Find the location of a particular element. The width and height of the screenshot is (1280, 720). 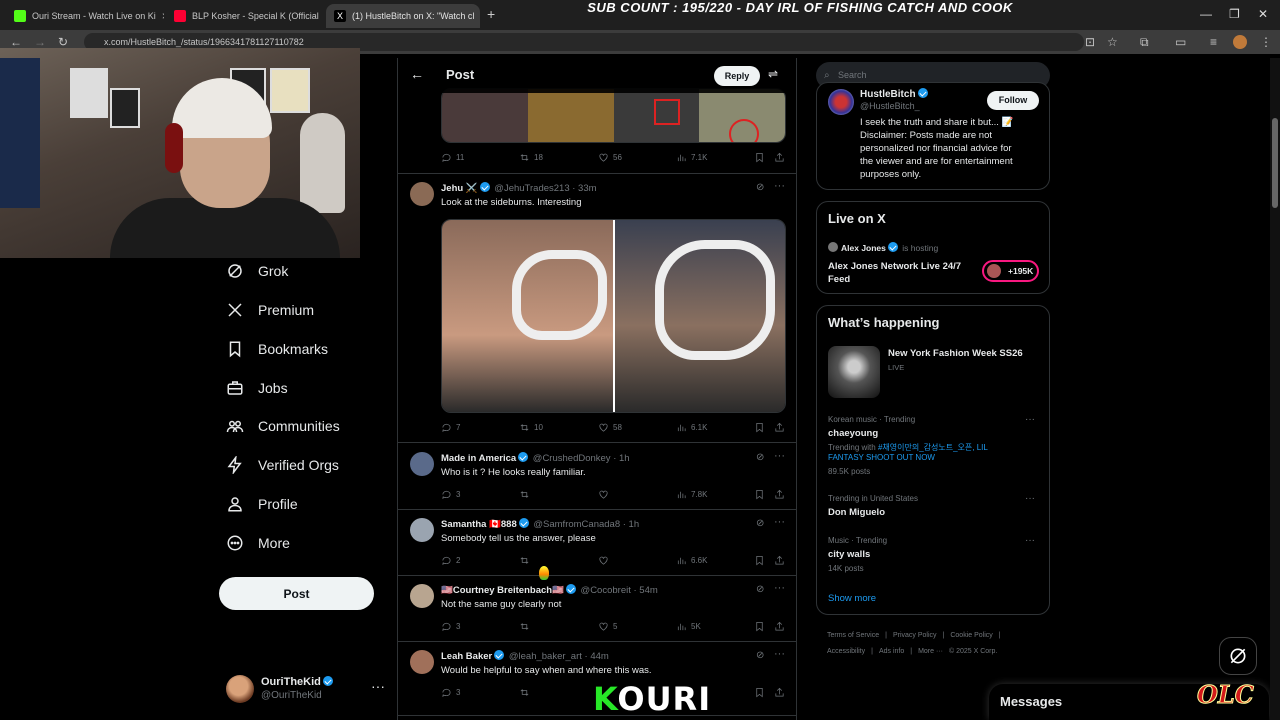

reply-action: 2 is located at coordinates (450, 560).